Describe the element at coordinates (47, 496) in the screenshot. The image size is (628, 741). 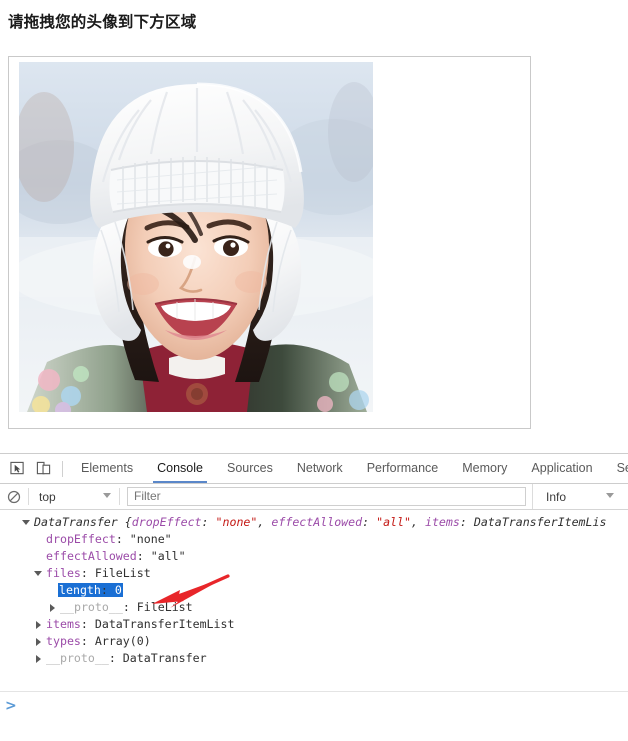
I see `console-context-label: top` at that location.